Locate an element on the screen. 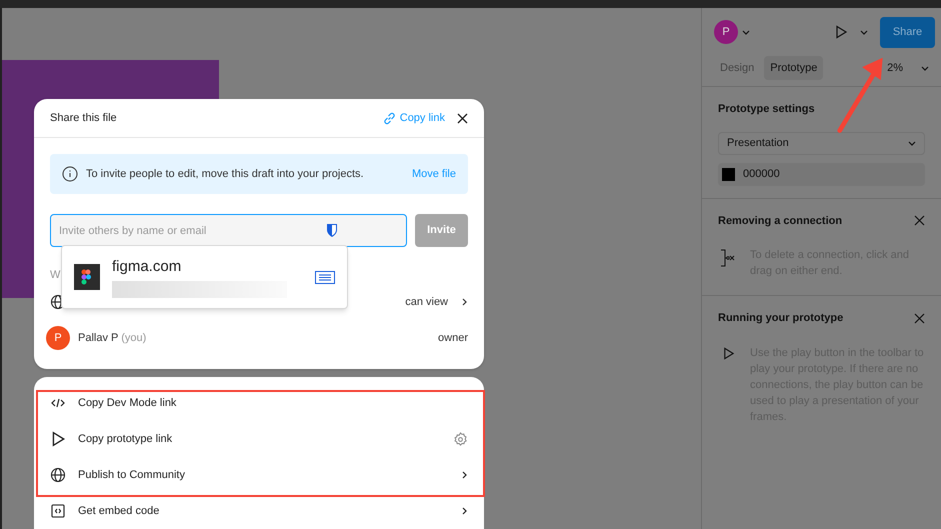  section-title: Running your prototype is located at coordinates (781, 318).